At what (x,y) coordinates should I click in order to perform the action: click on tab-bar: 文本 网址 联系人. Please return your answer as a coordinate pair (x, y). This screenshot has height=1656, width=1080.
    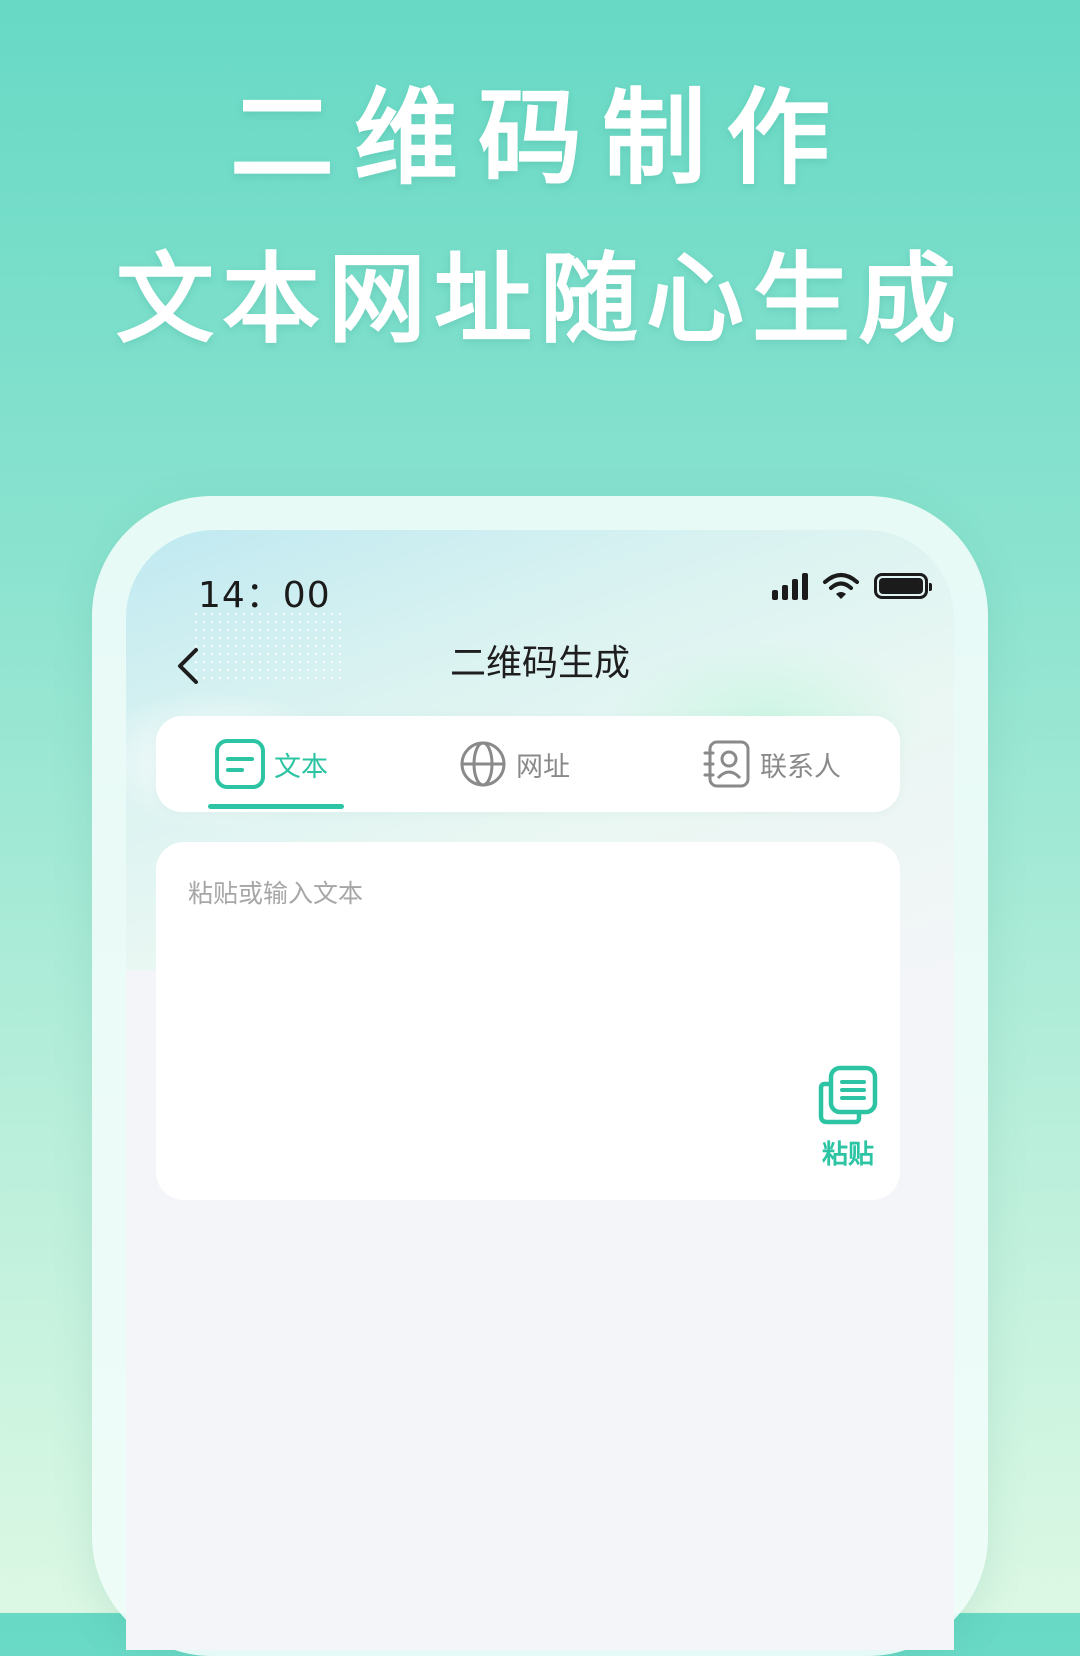
    Looking at the image, I should click on (528, 764).